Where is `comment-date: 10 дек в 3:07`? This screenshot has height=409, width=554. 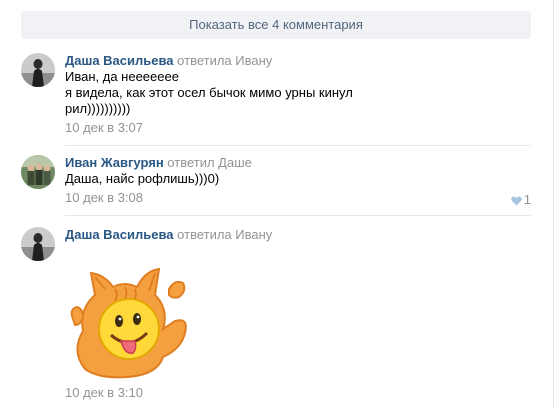
comment-date: 10 дек в 3:07 is located at coordinates (298, 128).